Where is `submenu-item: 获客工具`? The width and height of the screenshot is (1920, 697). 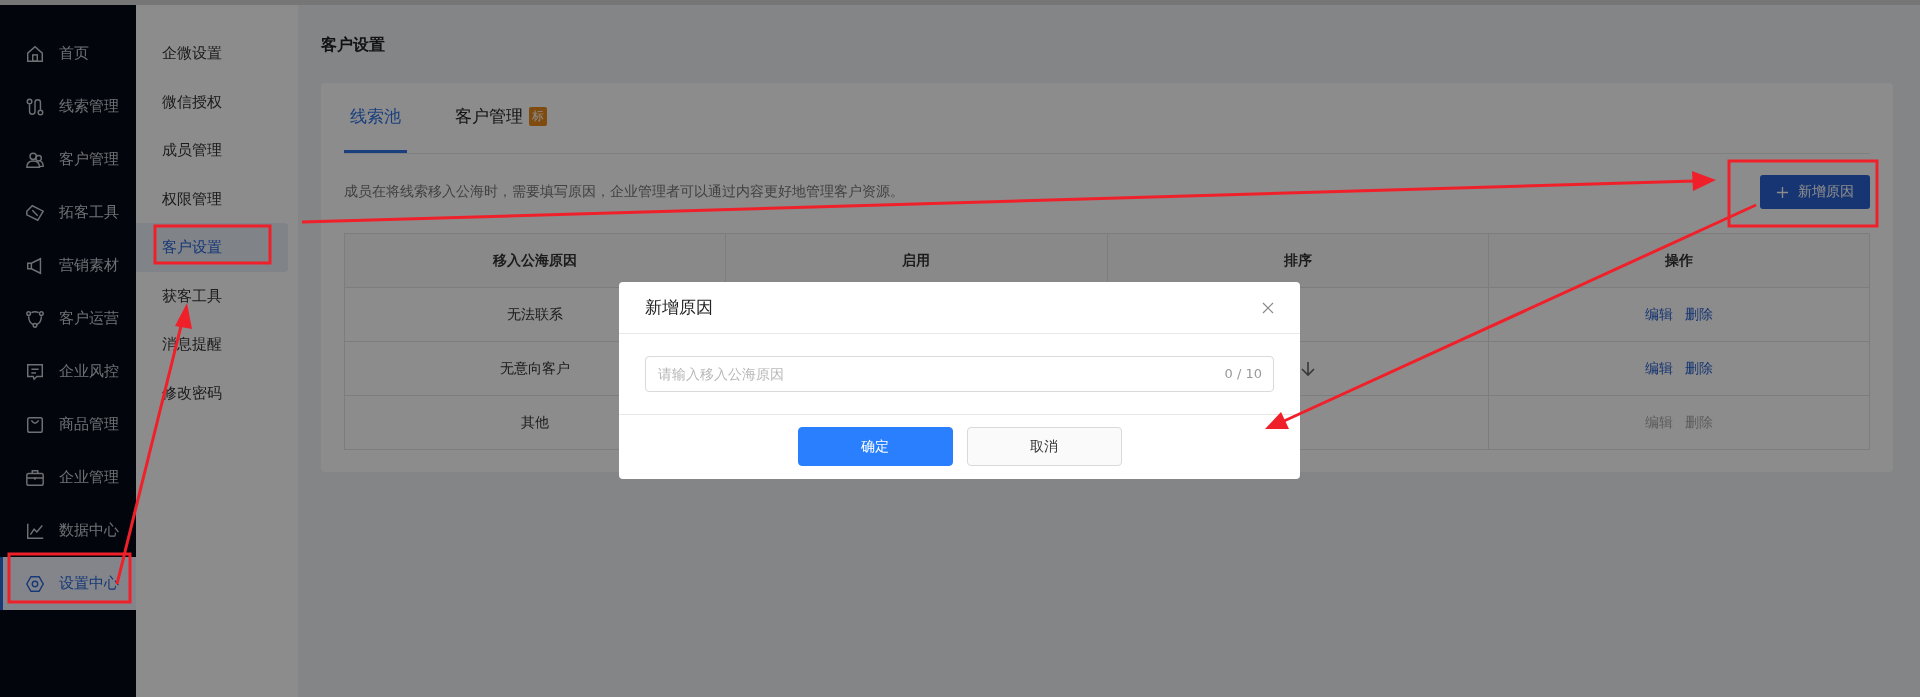 submenu-item: 获客工具 is located at coordinates (212, 295).